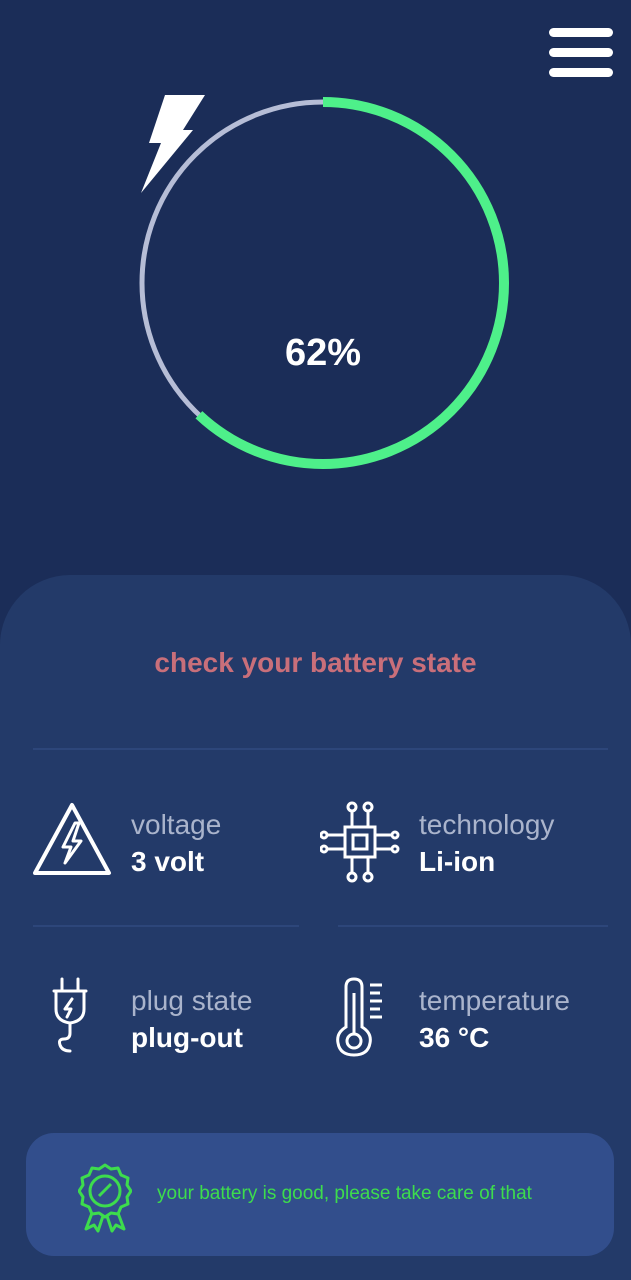 Image resolution: width=631 pixels, height=1280 pixels. Describe the element at coordinates (472, 1019) in the screenshot. I see `stat-temperature: temperature 36 °C` at that location.